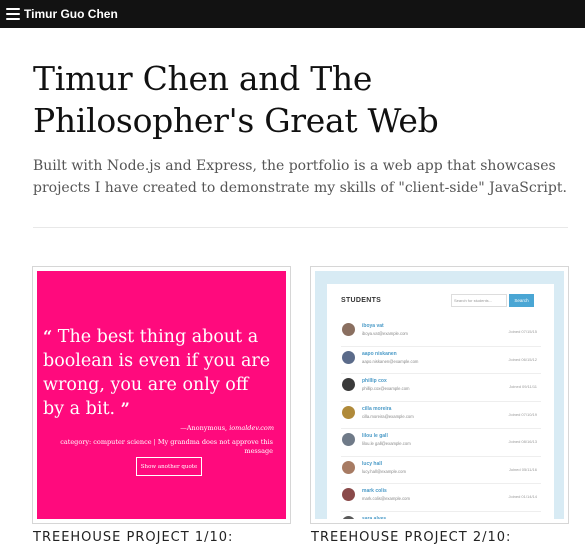 Image resolution: width=585 pixels, height=550 pixels. Describe the element at coordinates (411, 537) in the screenshot. I see `project-label-2: TREEHOUSE PROJECT 2/10:` at that location.